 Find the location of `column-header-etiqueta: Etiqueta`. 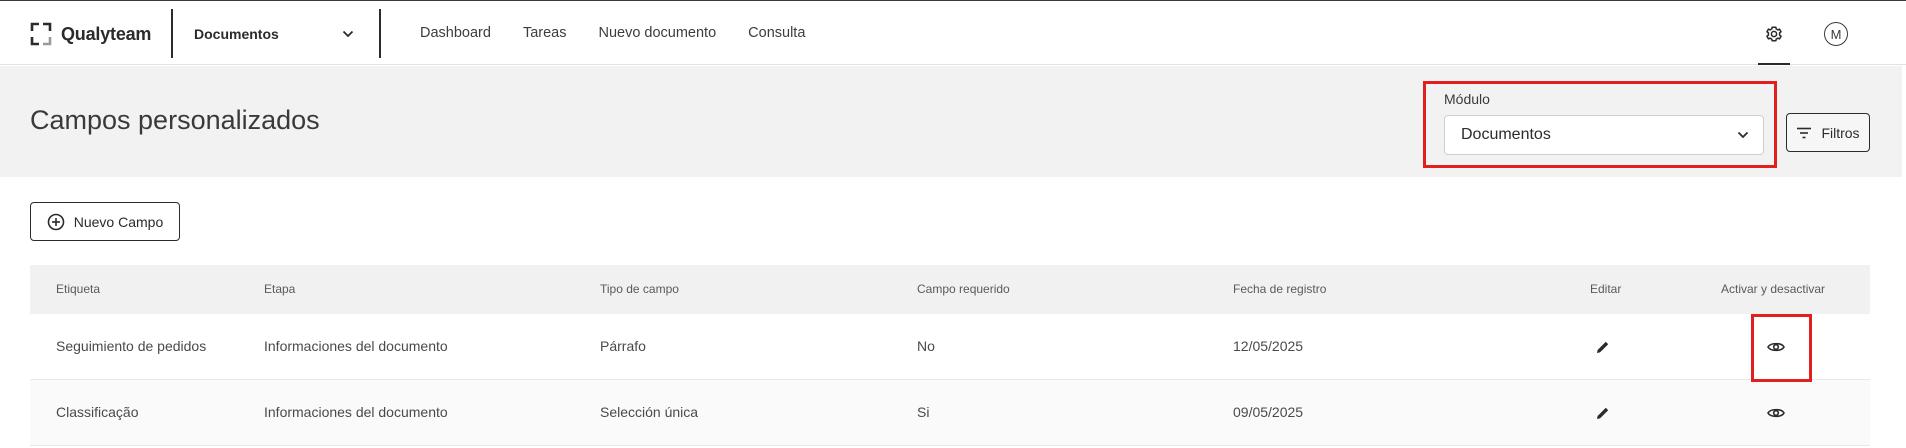

column-header-etiqueta: Etiqueta is located at coordinates (78, 289).